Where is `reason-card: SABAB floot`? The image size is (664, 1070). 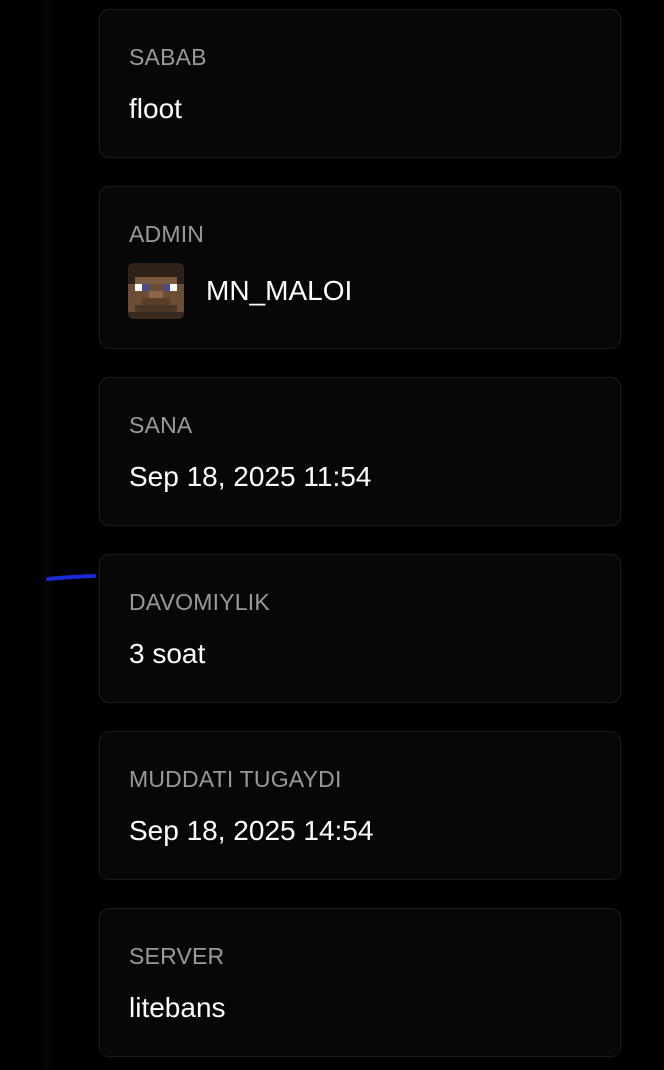 reason-card: SABAB floot is located at coordinates (360, 83).